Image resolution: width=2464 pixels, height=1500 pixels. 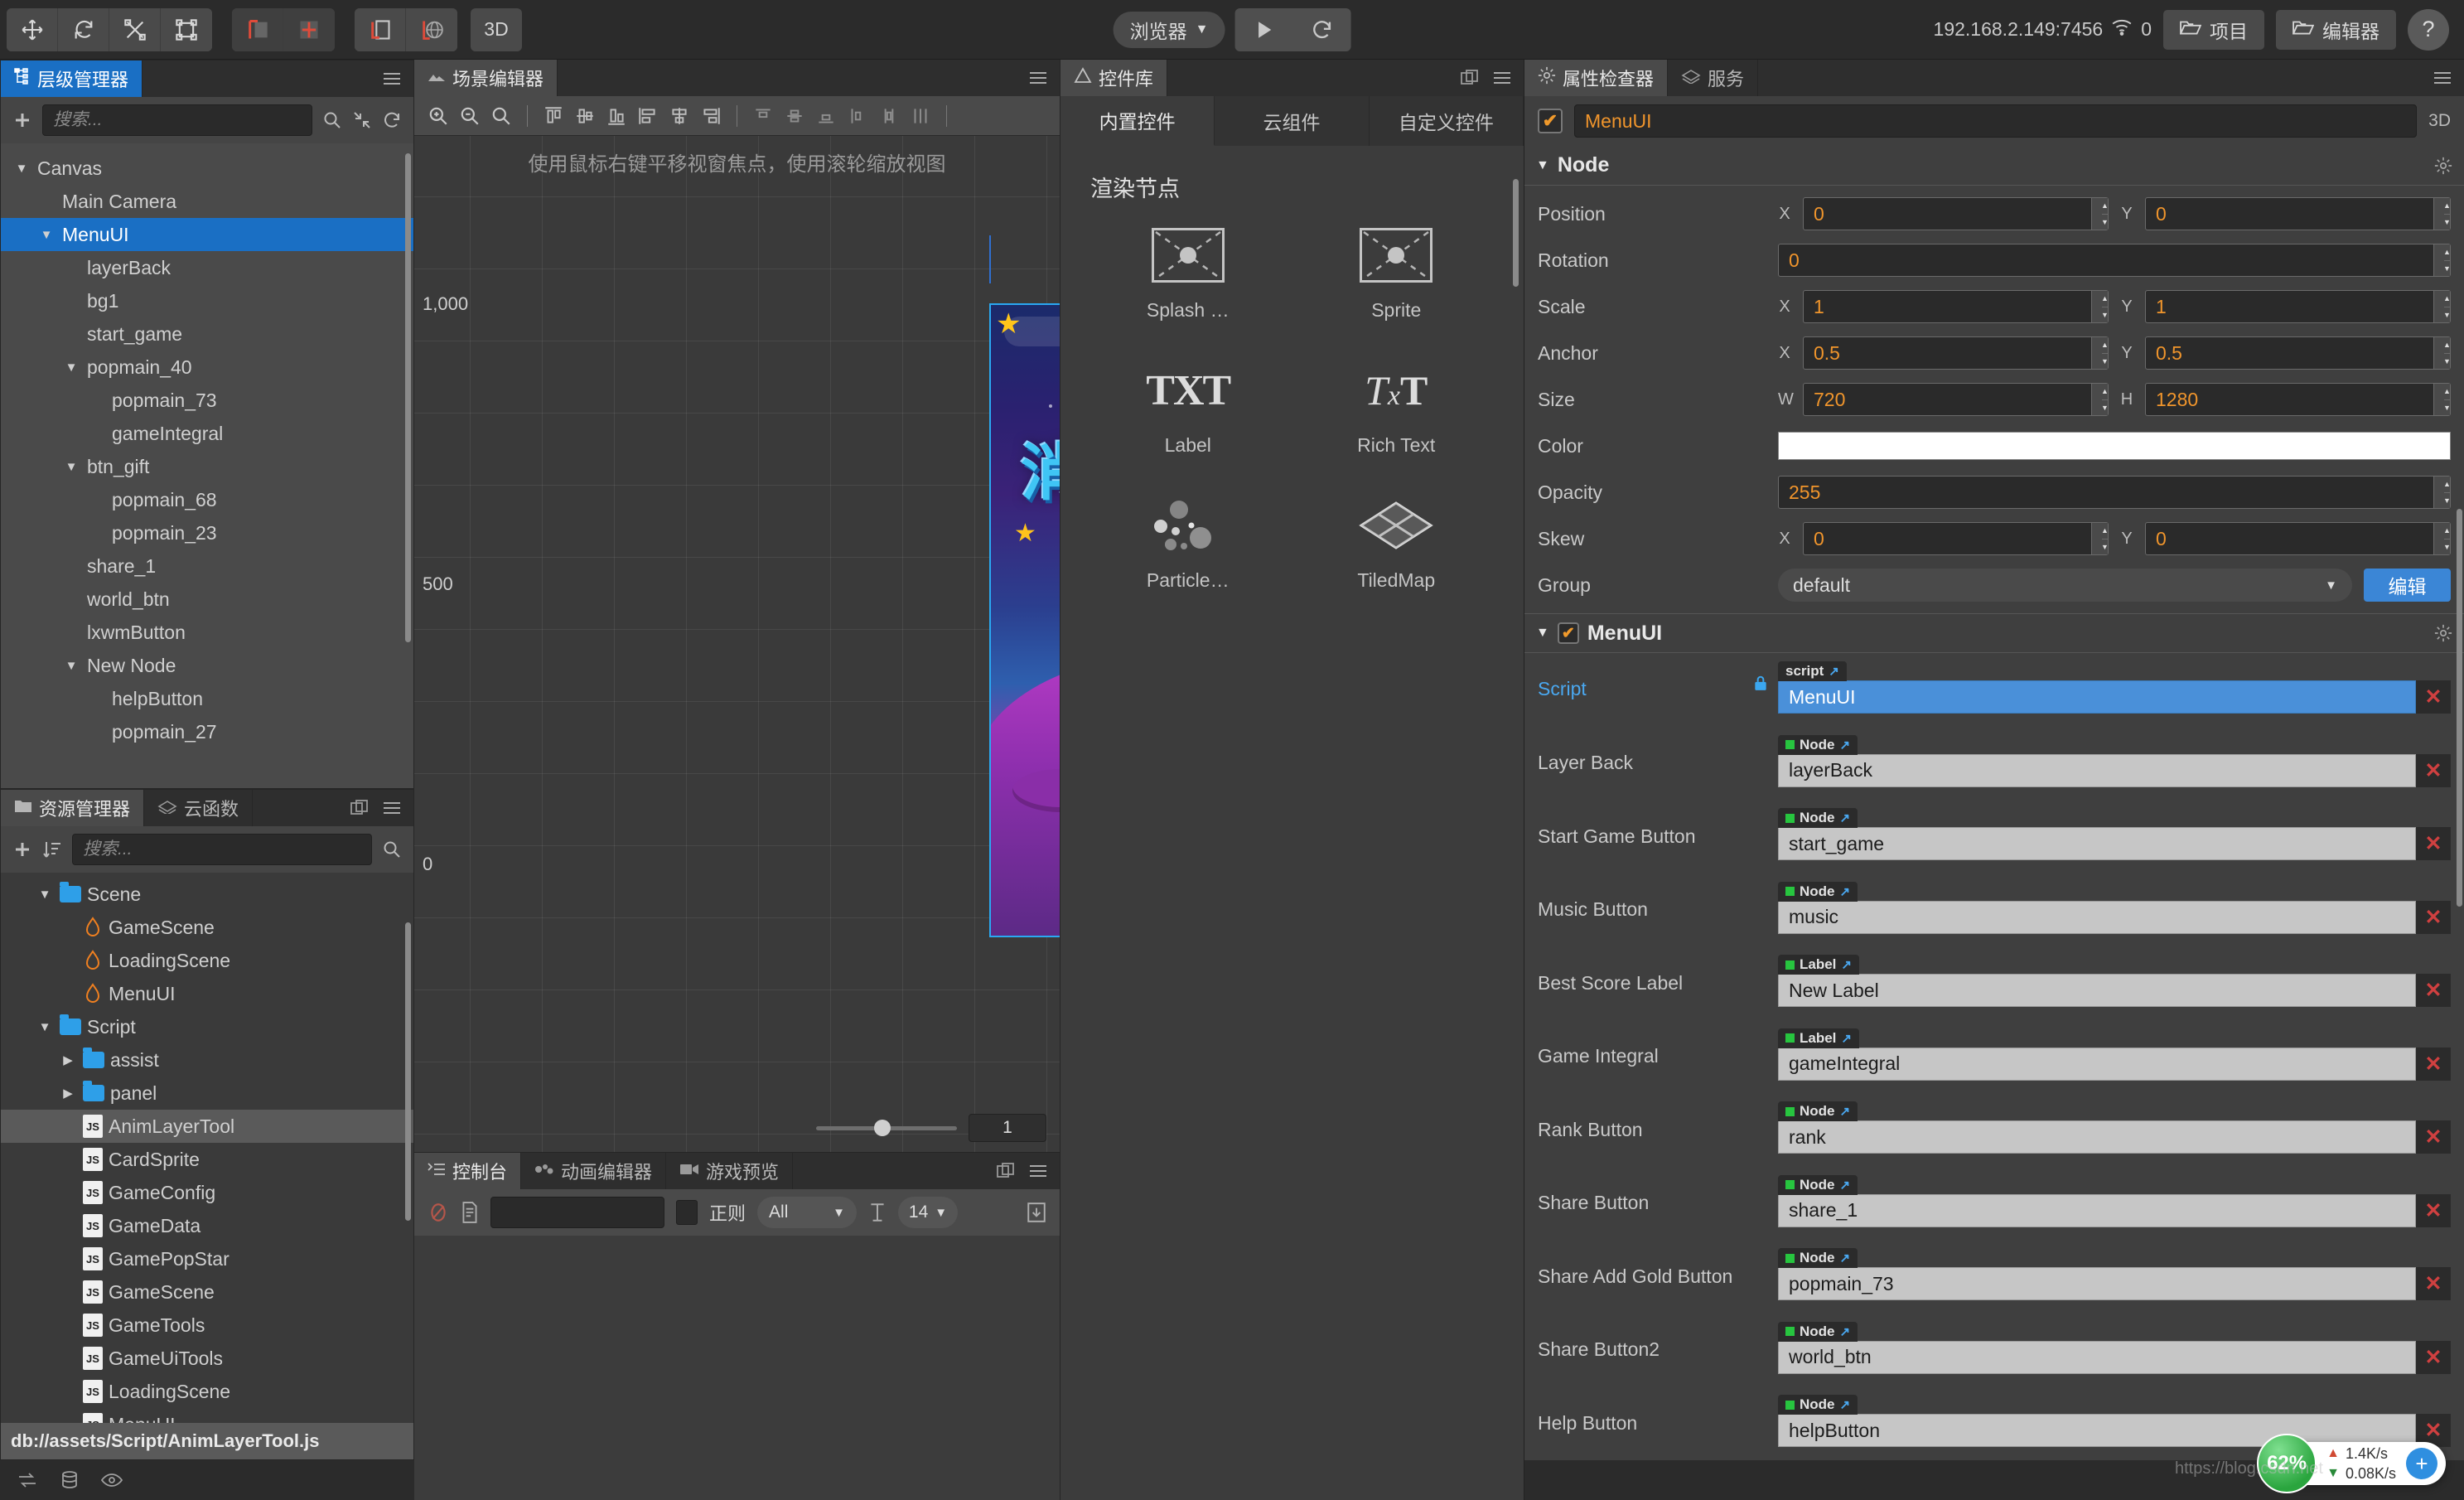 What do you see at coordinates (52, 850) in the screenshot?
I see `sort-icon` at bounding box center [52, 850].